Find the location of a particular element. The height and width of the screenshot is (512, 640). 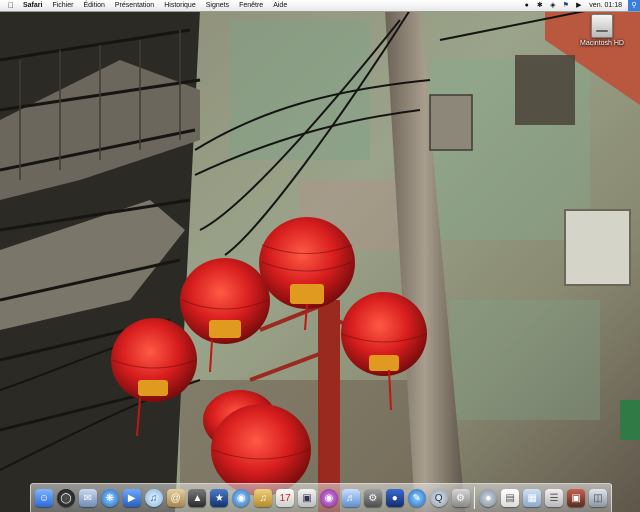

folder-icon: ▦ is located at coordinates (532, 498).